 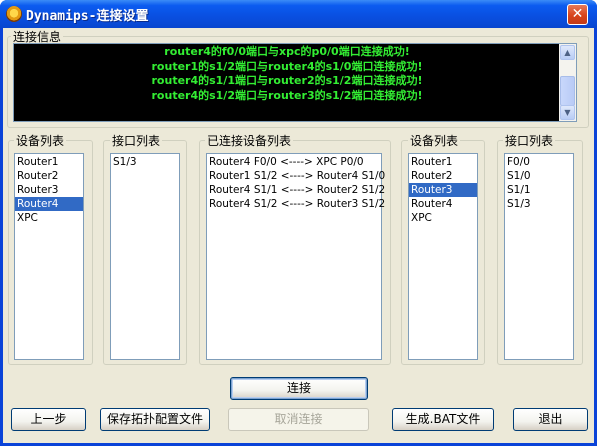 I want to click on connected-label: 已连接设备列表, so click(x=249, y=140).